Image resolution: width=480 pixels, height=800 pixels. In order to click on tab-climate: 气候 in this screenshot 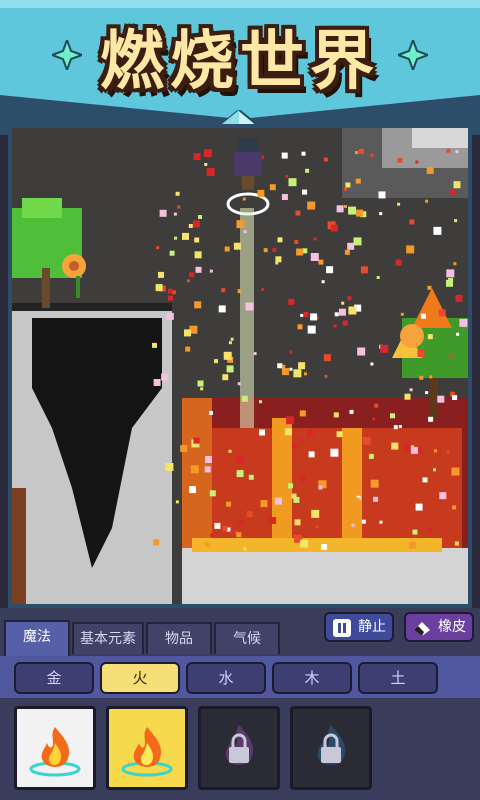, I will do `click(247, 638)`.